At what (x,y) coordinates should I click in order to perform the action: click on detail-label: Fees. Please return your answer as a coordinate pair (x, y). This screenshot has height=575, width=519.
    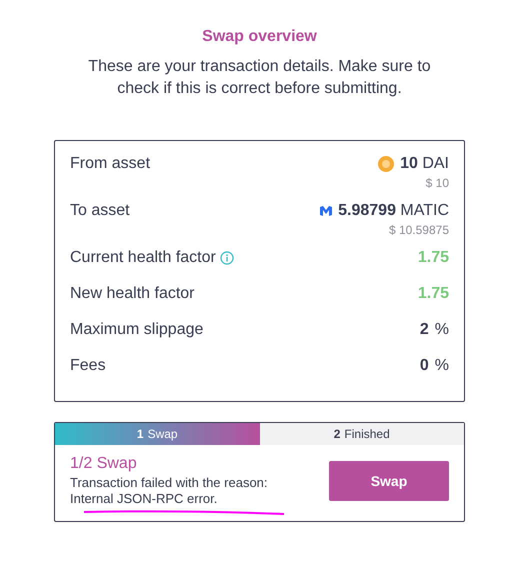
    Looking at the image, I should click on (88, 366).